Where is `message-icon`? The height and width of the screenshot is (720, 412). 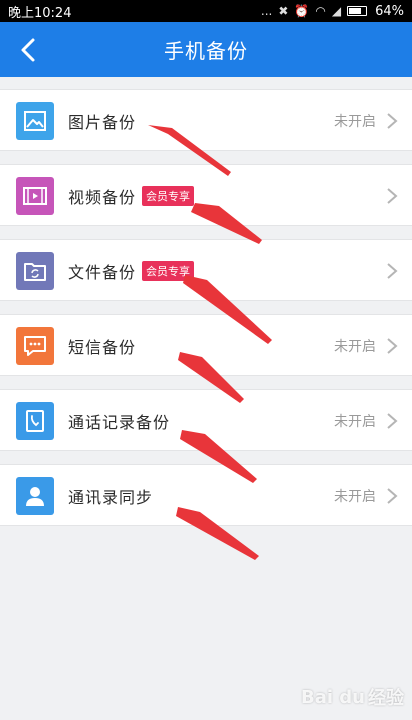
message-icon is located at coordinates (35, 346).